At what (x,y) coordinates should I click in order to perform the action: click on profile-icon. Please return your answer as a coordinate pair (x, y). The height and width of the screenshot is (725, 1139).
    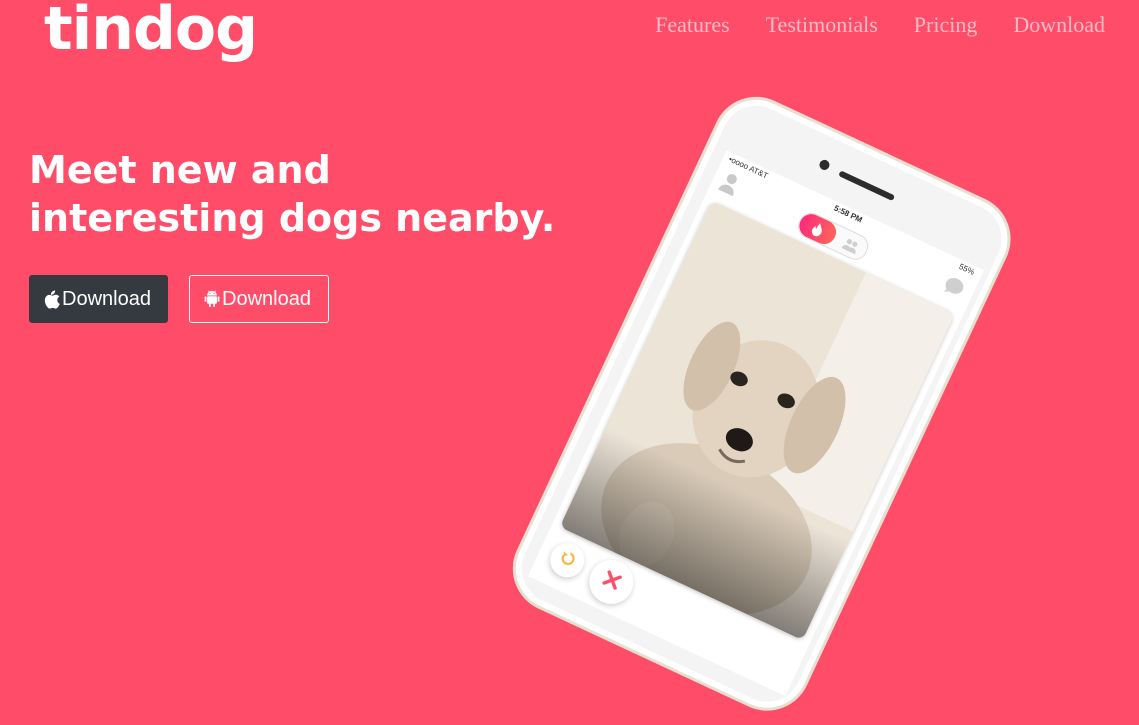
    Looking at the image, I should click on (730, 184).